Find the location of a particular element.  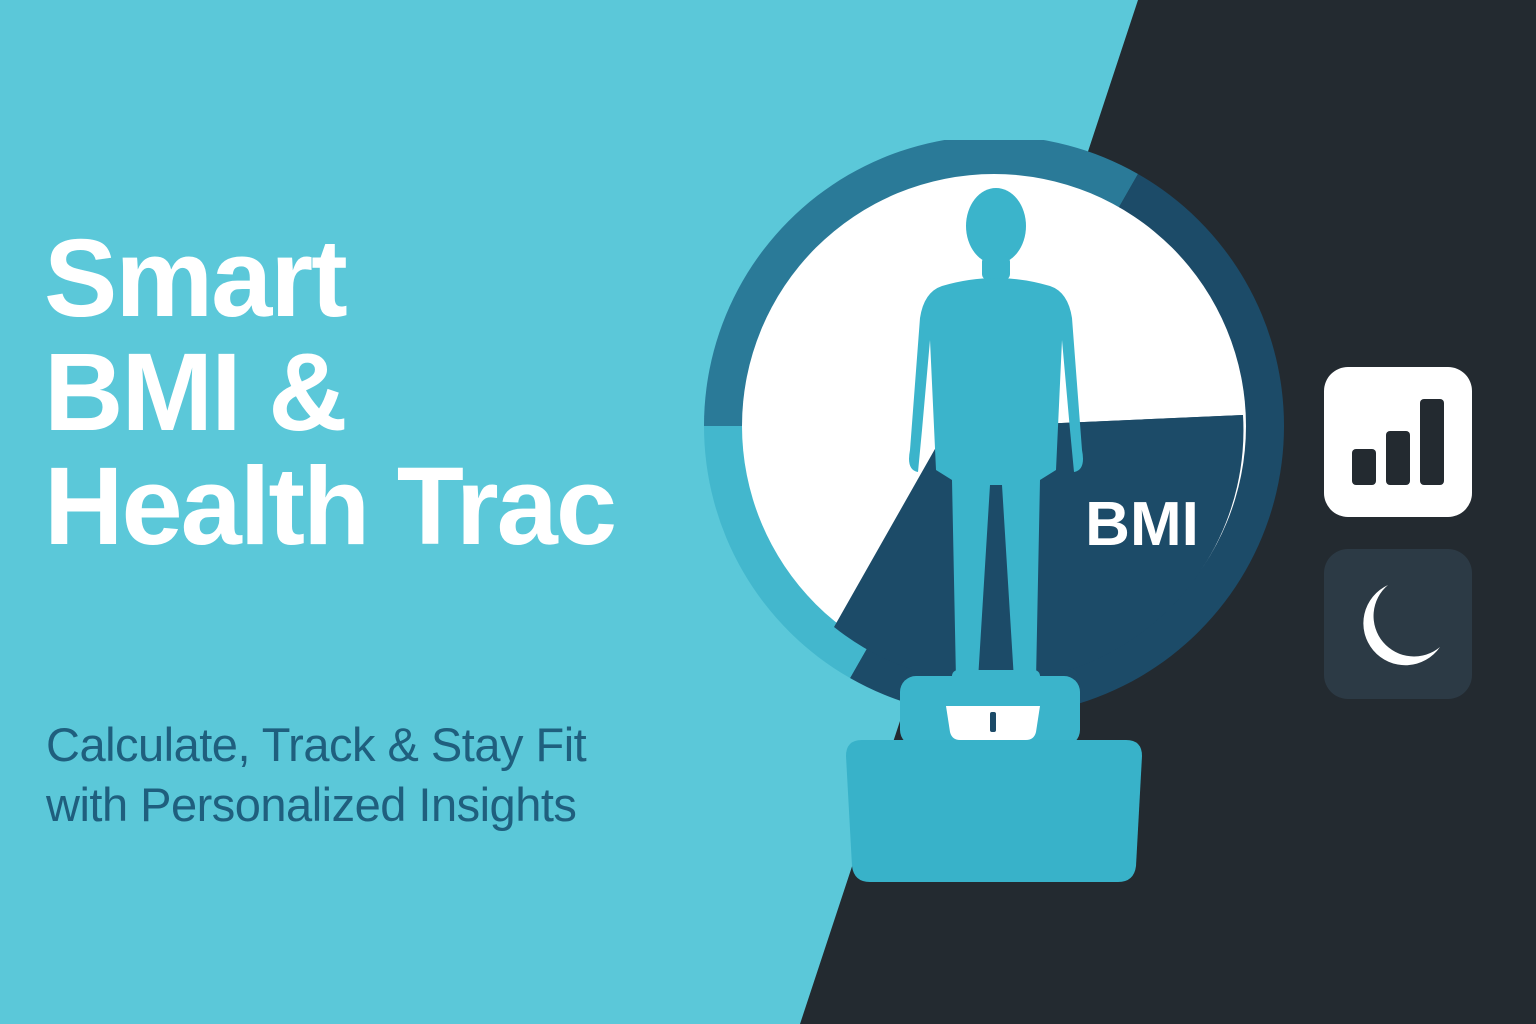

weighing-scale is located at coordinates (994, 779).